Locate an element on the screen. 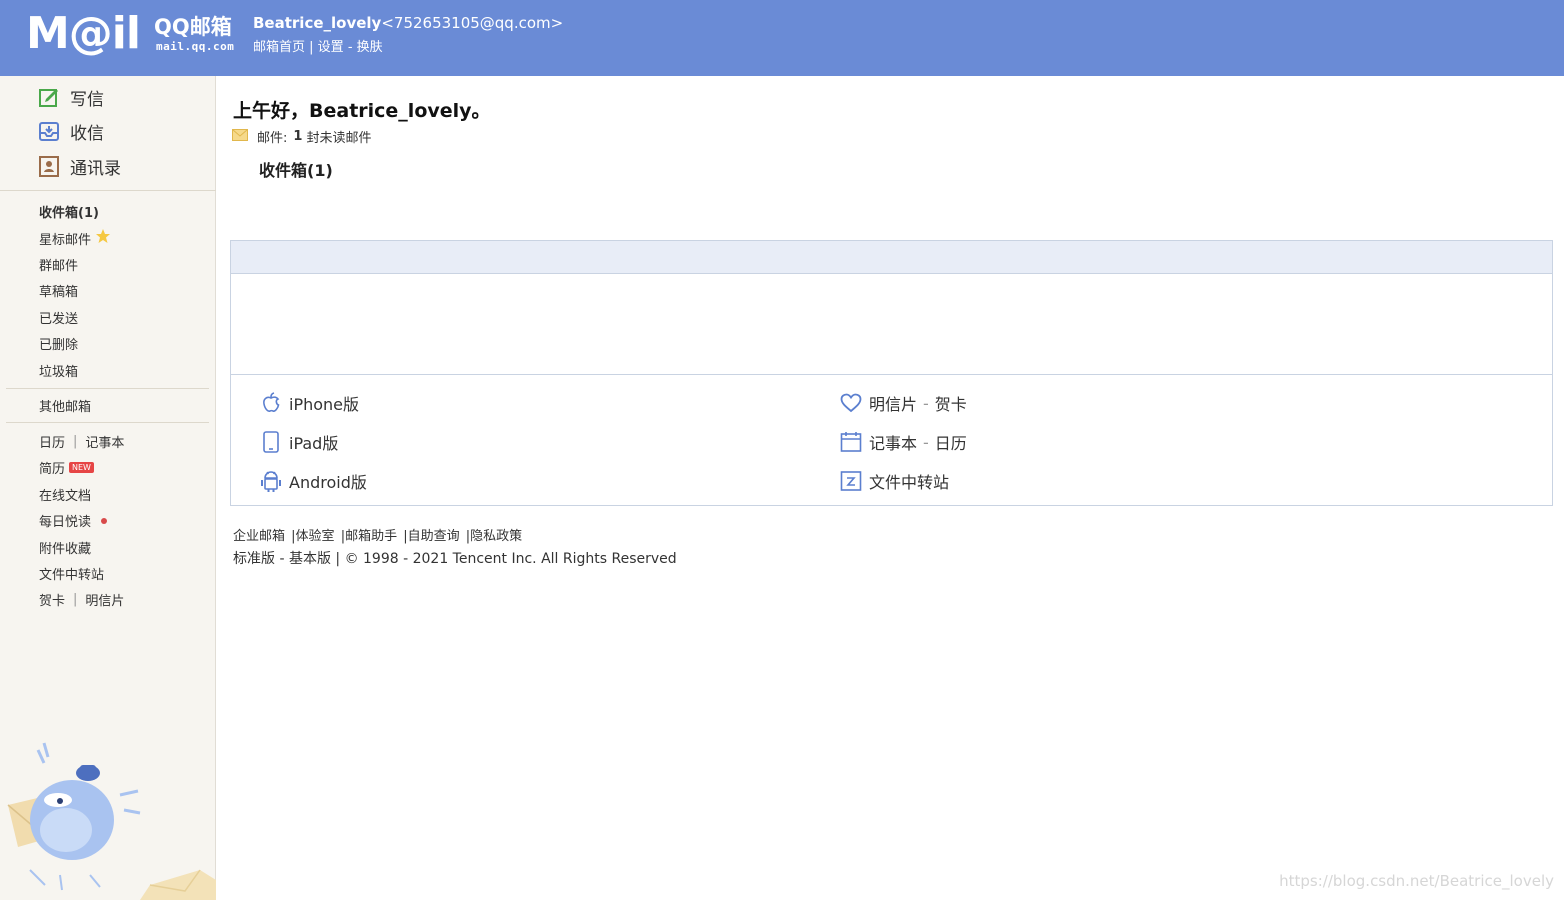 This screenshot has width=1564, height=900. qqmail-logo: M@il QQ邮箱 mail.qq.com is located at coordinates (133, 36).